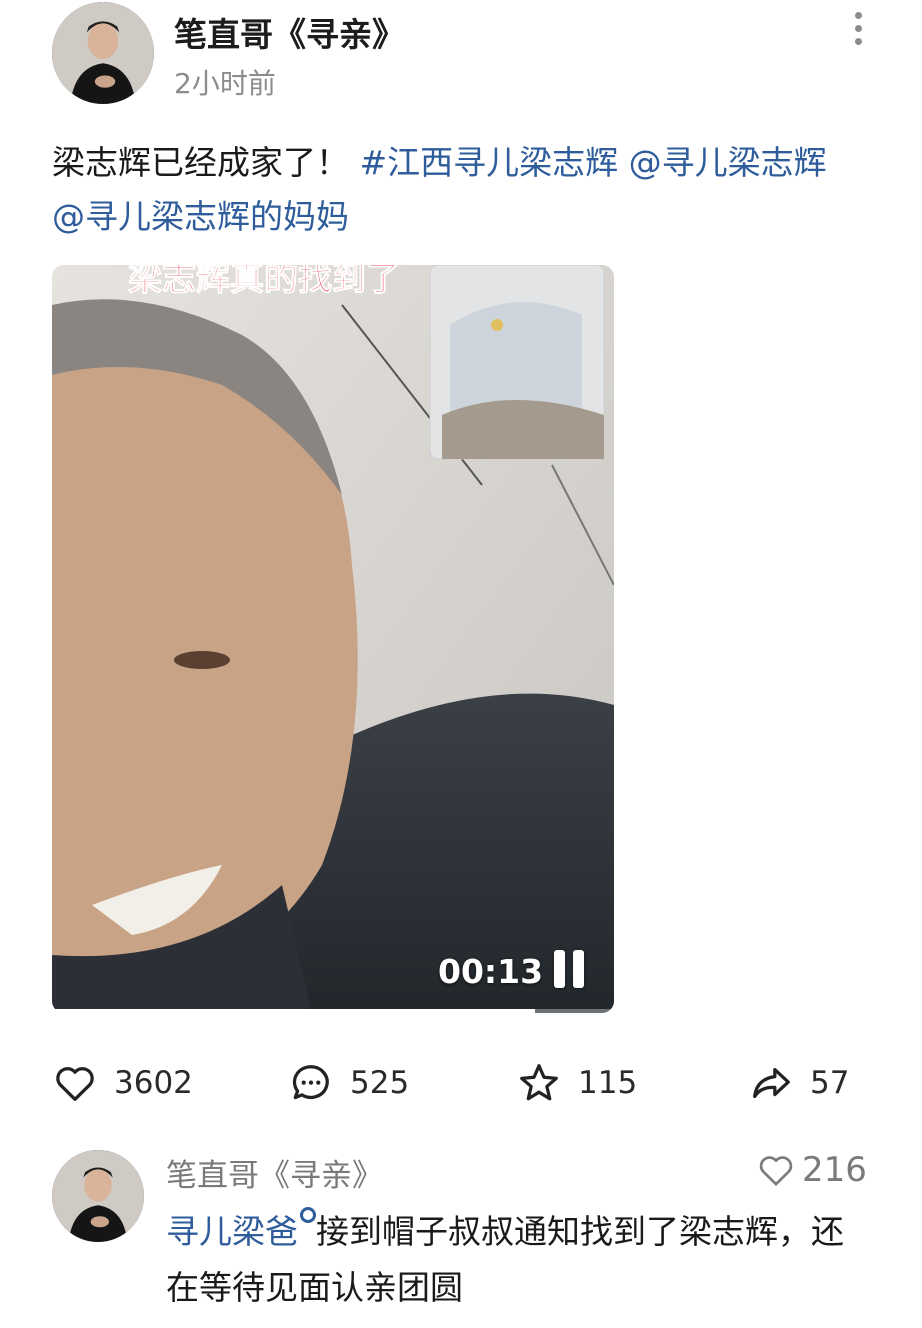  Describe the element at coordinates (308, 1215) in the screenshot. I see `search-icon` at that location.